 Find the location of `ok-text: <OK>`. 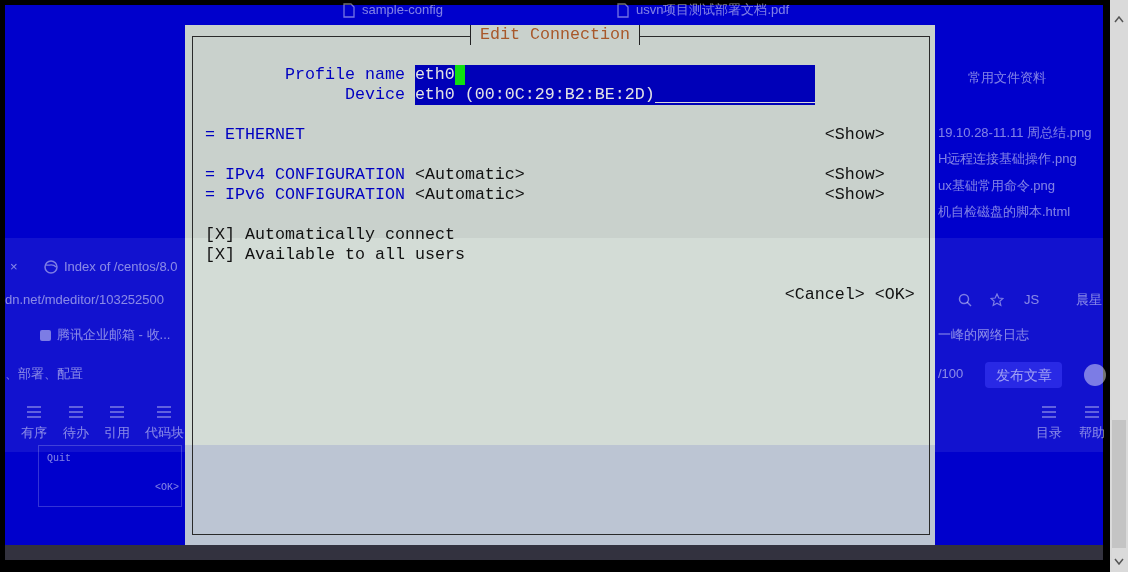

ok-text: <OK> is located at coordinates (167, 488).